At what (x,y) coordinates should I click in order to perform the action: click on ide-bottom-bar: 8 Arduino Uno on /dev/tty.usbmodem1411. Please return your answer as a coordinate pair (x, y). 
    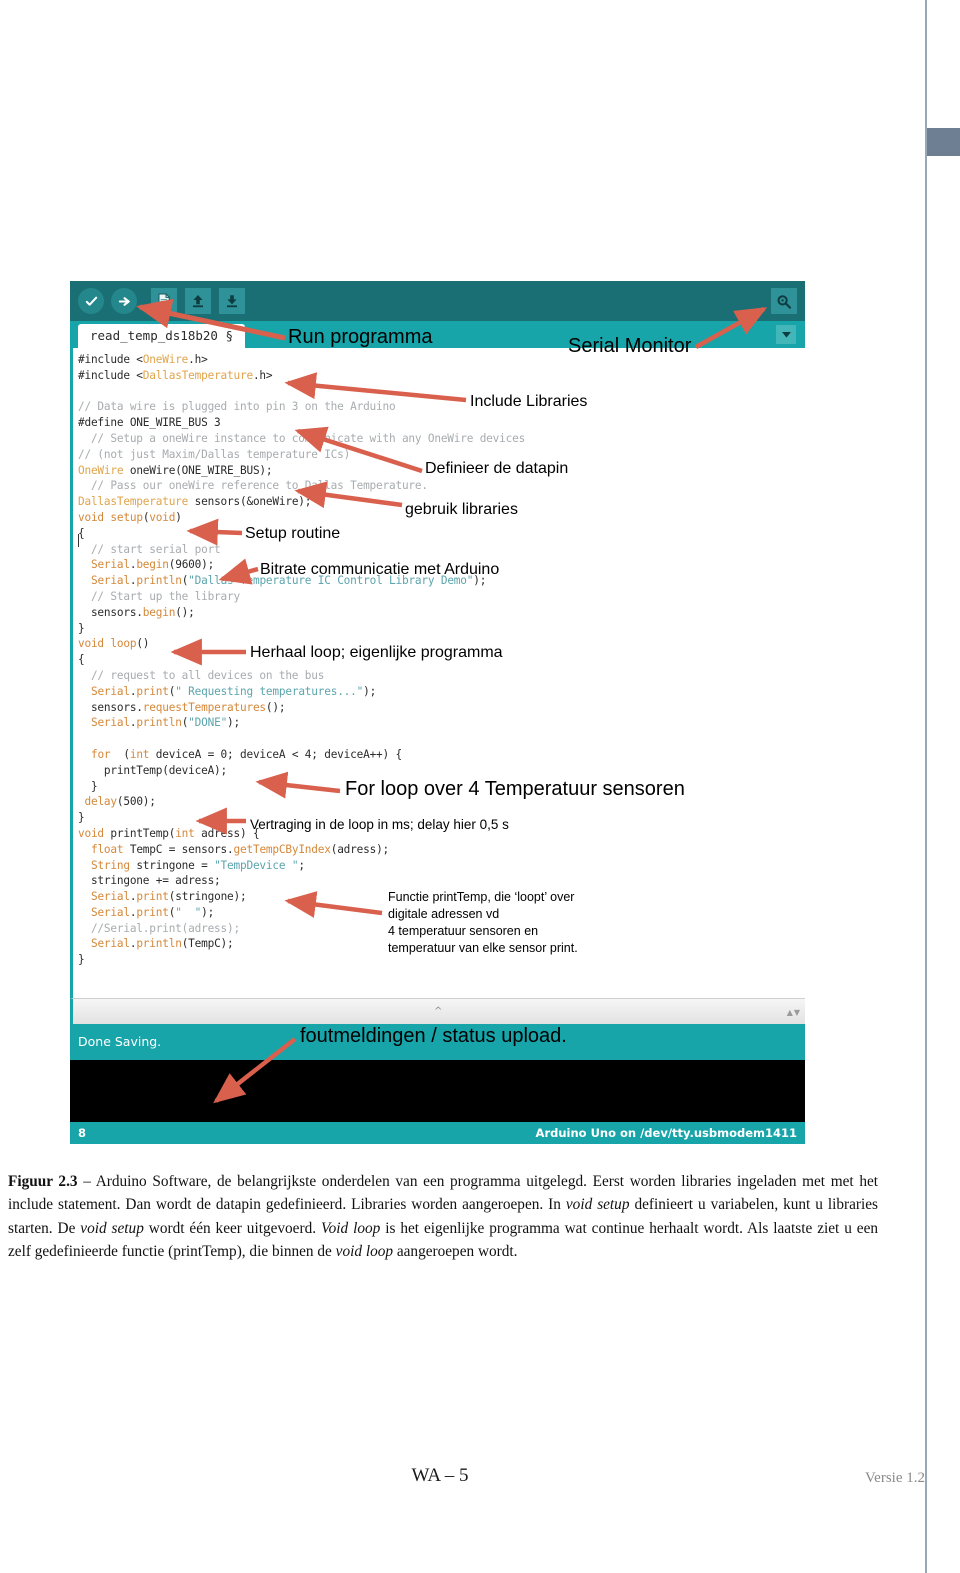
    Looking at the image, I should click on (437, 1133).